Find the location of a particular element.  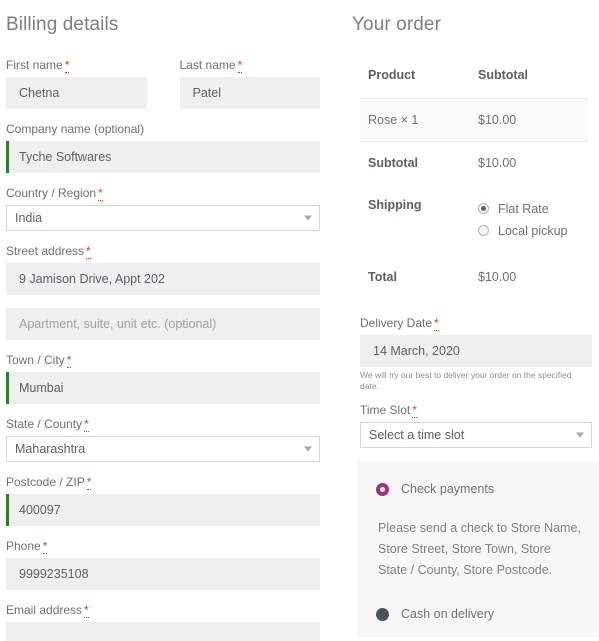

email-field-group: Email address * is located at coordinates (163, 622).